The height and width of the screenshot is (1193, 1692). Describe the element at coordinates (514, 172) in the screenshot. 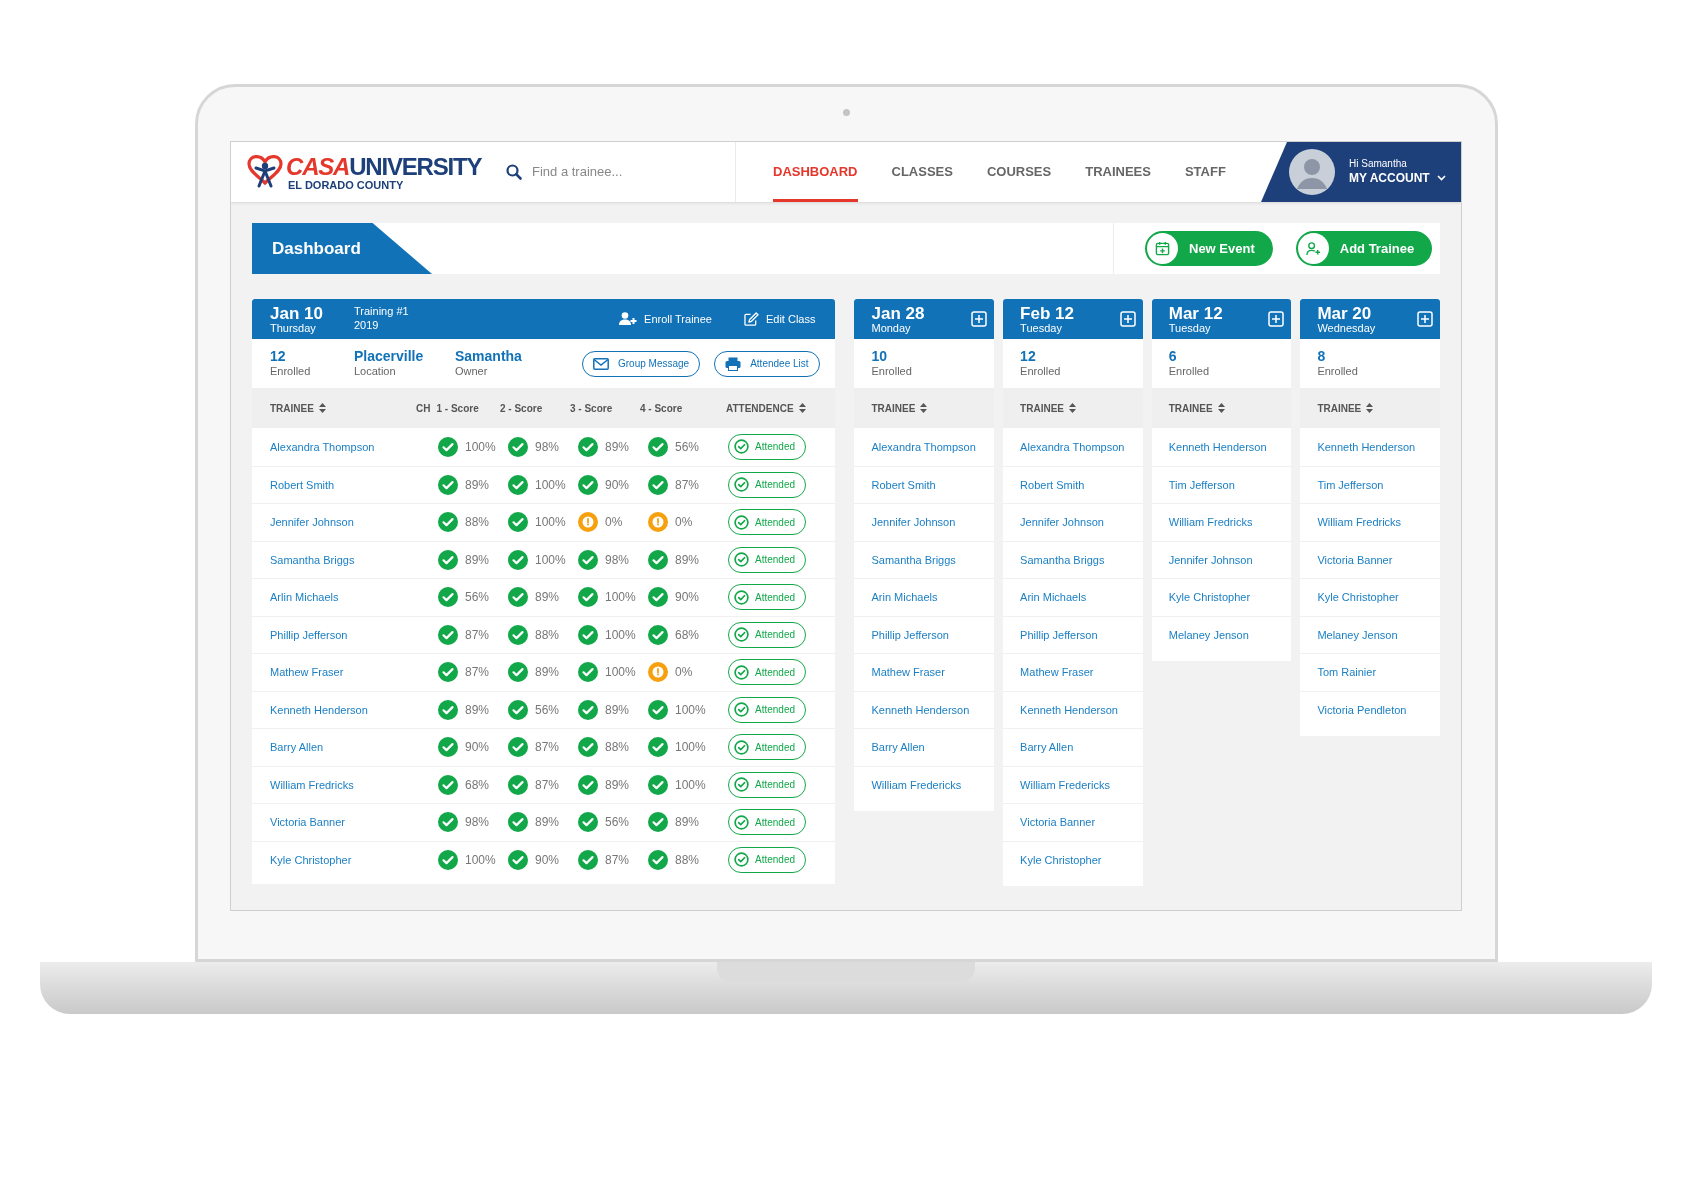

I see `search-icon` at that location.